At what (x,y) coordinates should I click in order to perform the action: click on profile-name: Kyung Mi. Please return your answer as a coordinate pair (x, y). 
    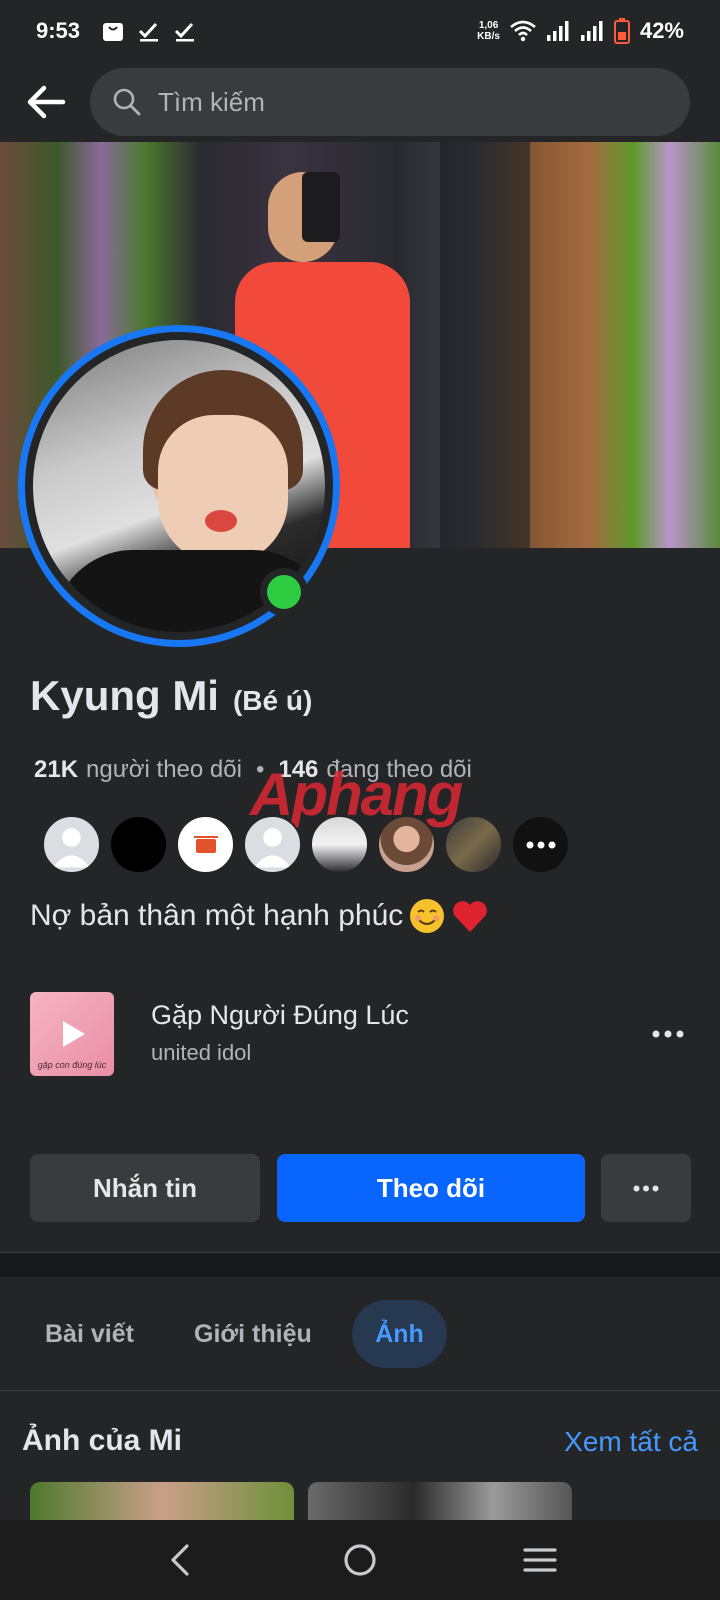
    Looking at the image, I should click on (124, 695).